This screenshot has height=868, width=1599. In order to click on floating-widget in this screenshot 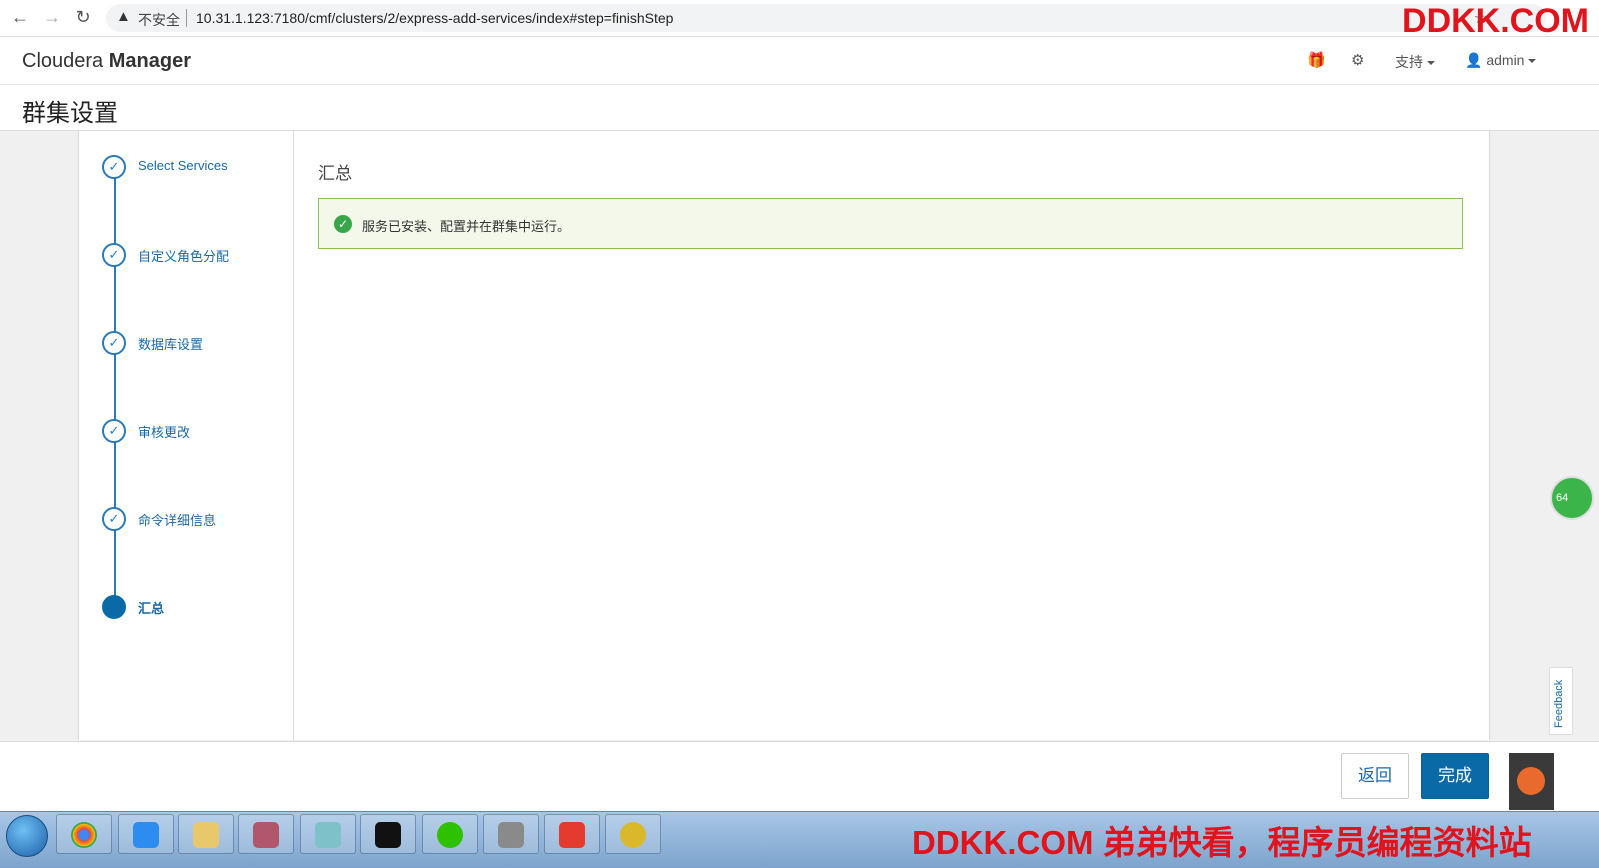, I will do `click(1531, 781)`.